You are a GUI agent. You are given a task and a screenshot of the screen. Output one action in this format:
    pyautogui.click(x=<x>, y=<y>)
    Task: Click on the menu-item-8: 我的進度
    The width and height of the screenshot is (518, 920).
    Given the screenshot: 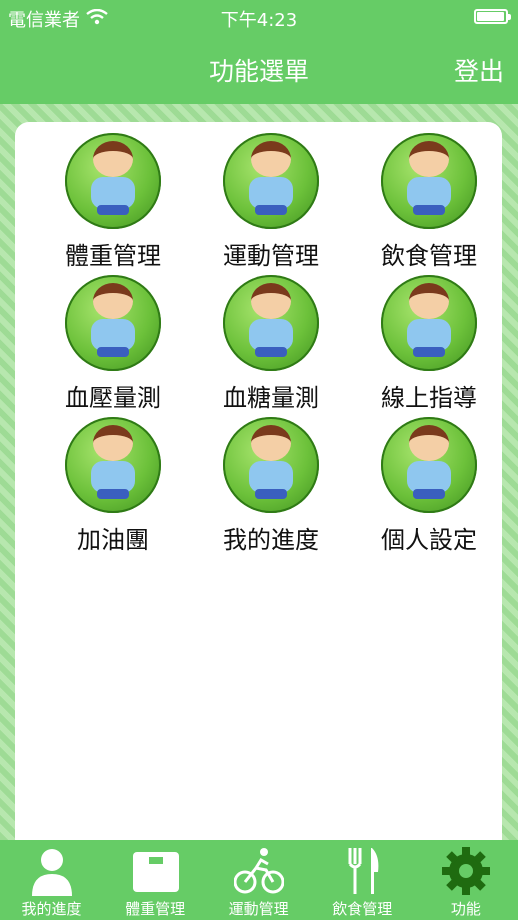 What is the action you would take?
    pyautogui.click(x=265, y=483)
    